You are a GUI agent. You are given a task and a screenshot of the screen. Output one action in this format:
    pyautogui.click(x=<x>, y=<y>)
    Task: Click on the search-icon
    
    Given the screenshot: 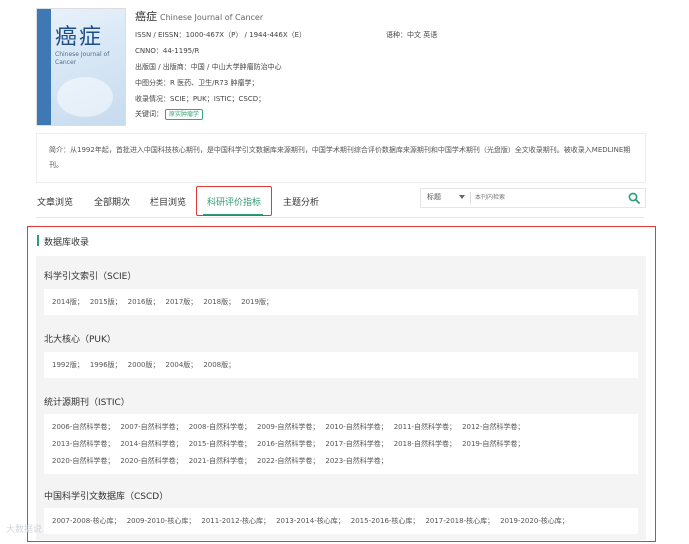 What is the action you would take?
    pyautogui.click(x=634, y=198)
    